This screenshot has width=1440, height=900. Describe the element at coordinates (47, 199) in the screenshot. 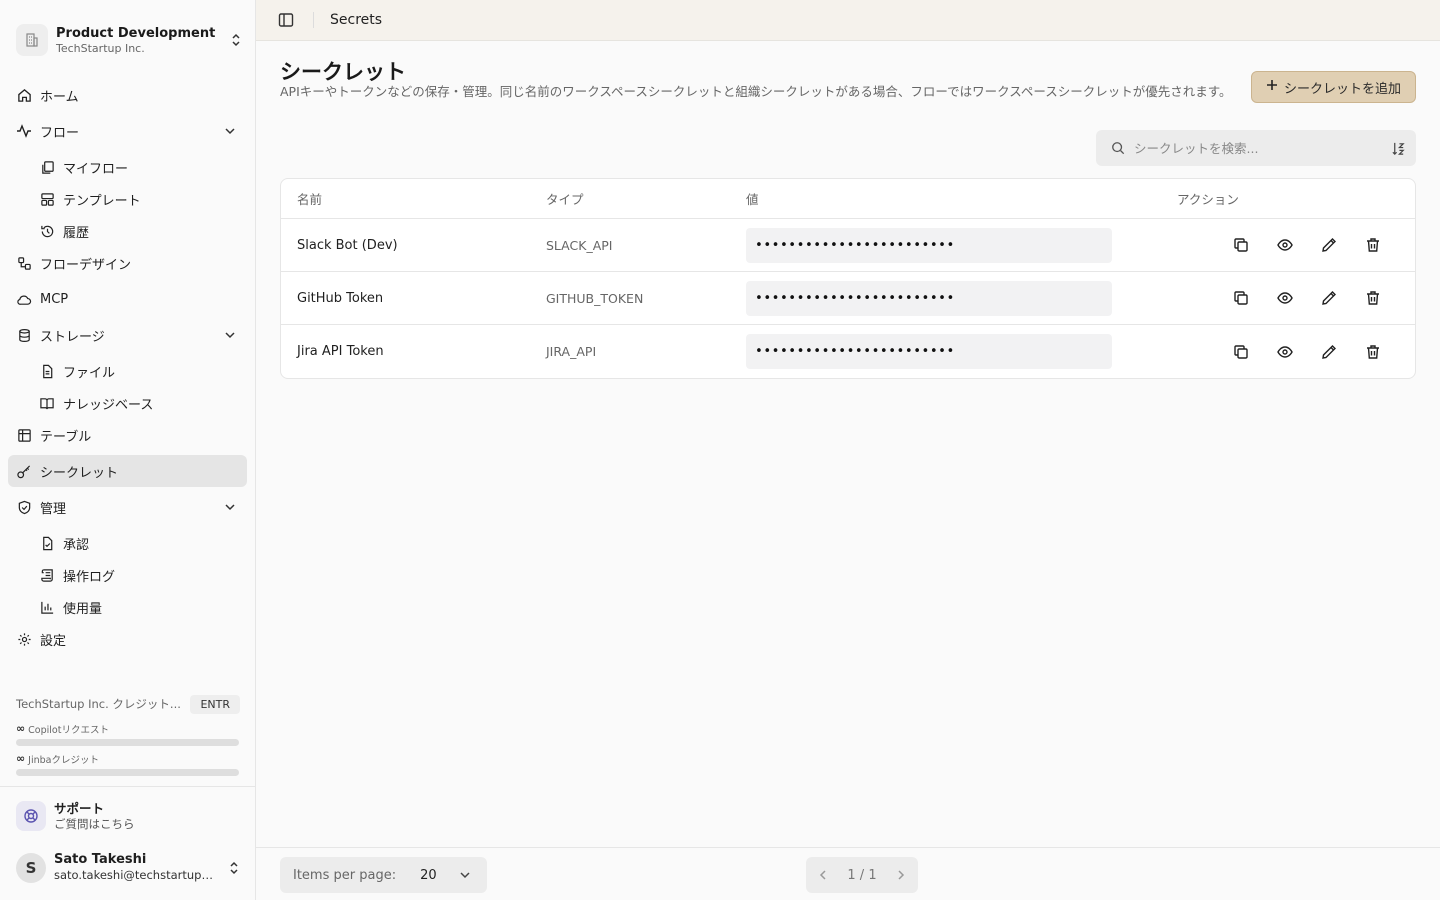

I see `layout-template-icon` at that location.